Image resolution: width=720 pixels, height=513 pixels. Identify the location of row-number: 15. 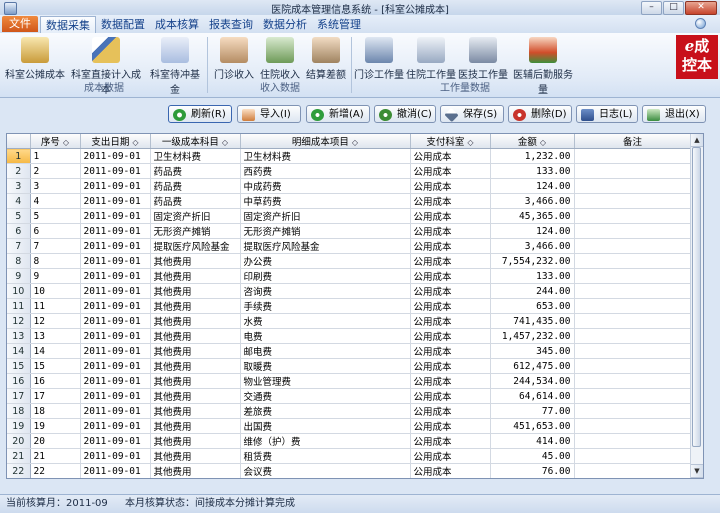
(19, 366).